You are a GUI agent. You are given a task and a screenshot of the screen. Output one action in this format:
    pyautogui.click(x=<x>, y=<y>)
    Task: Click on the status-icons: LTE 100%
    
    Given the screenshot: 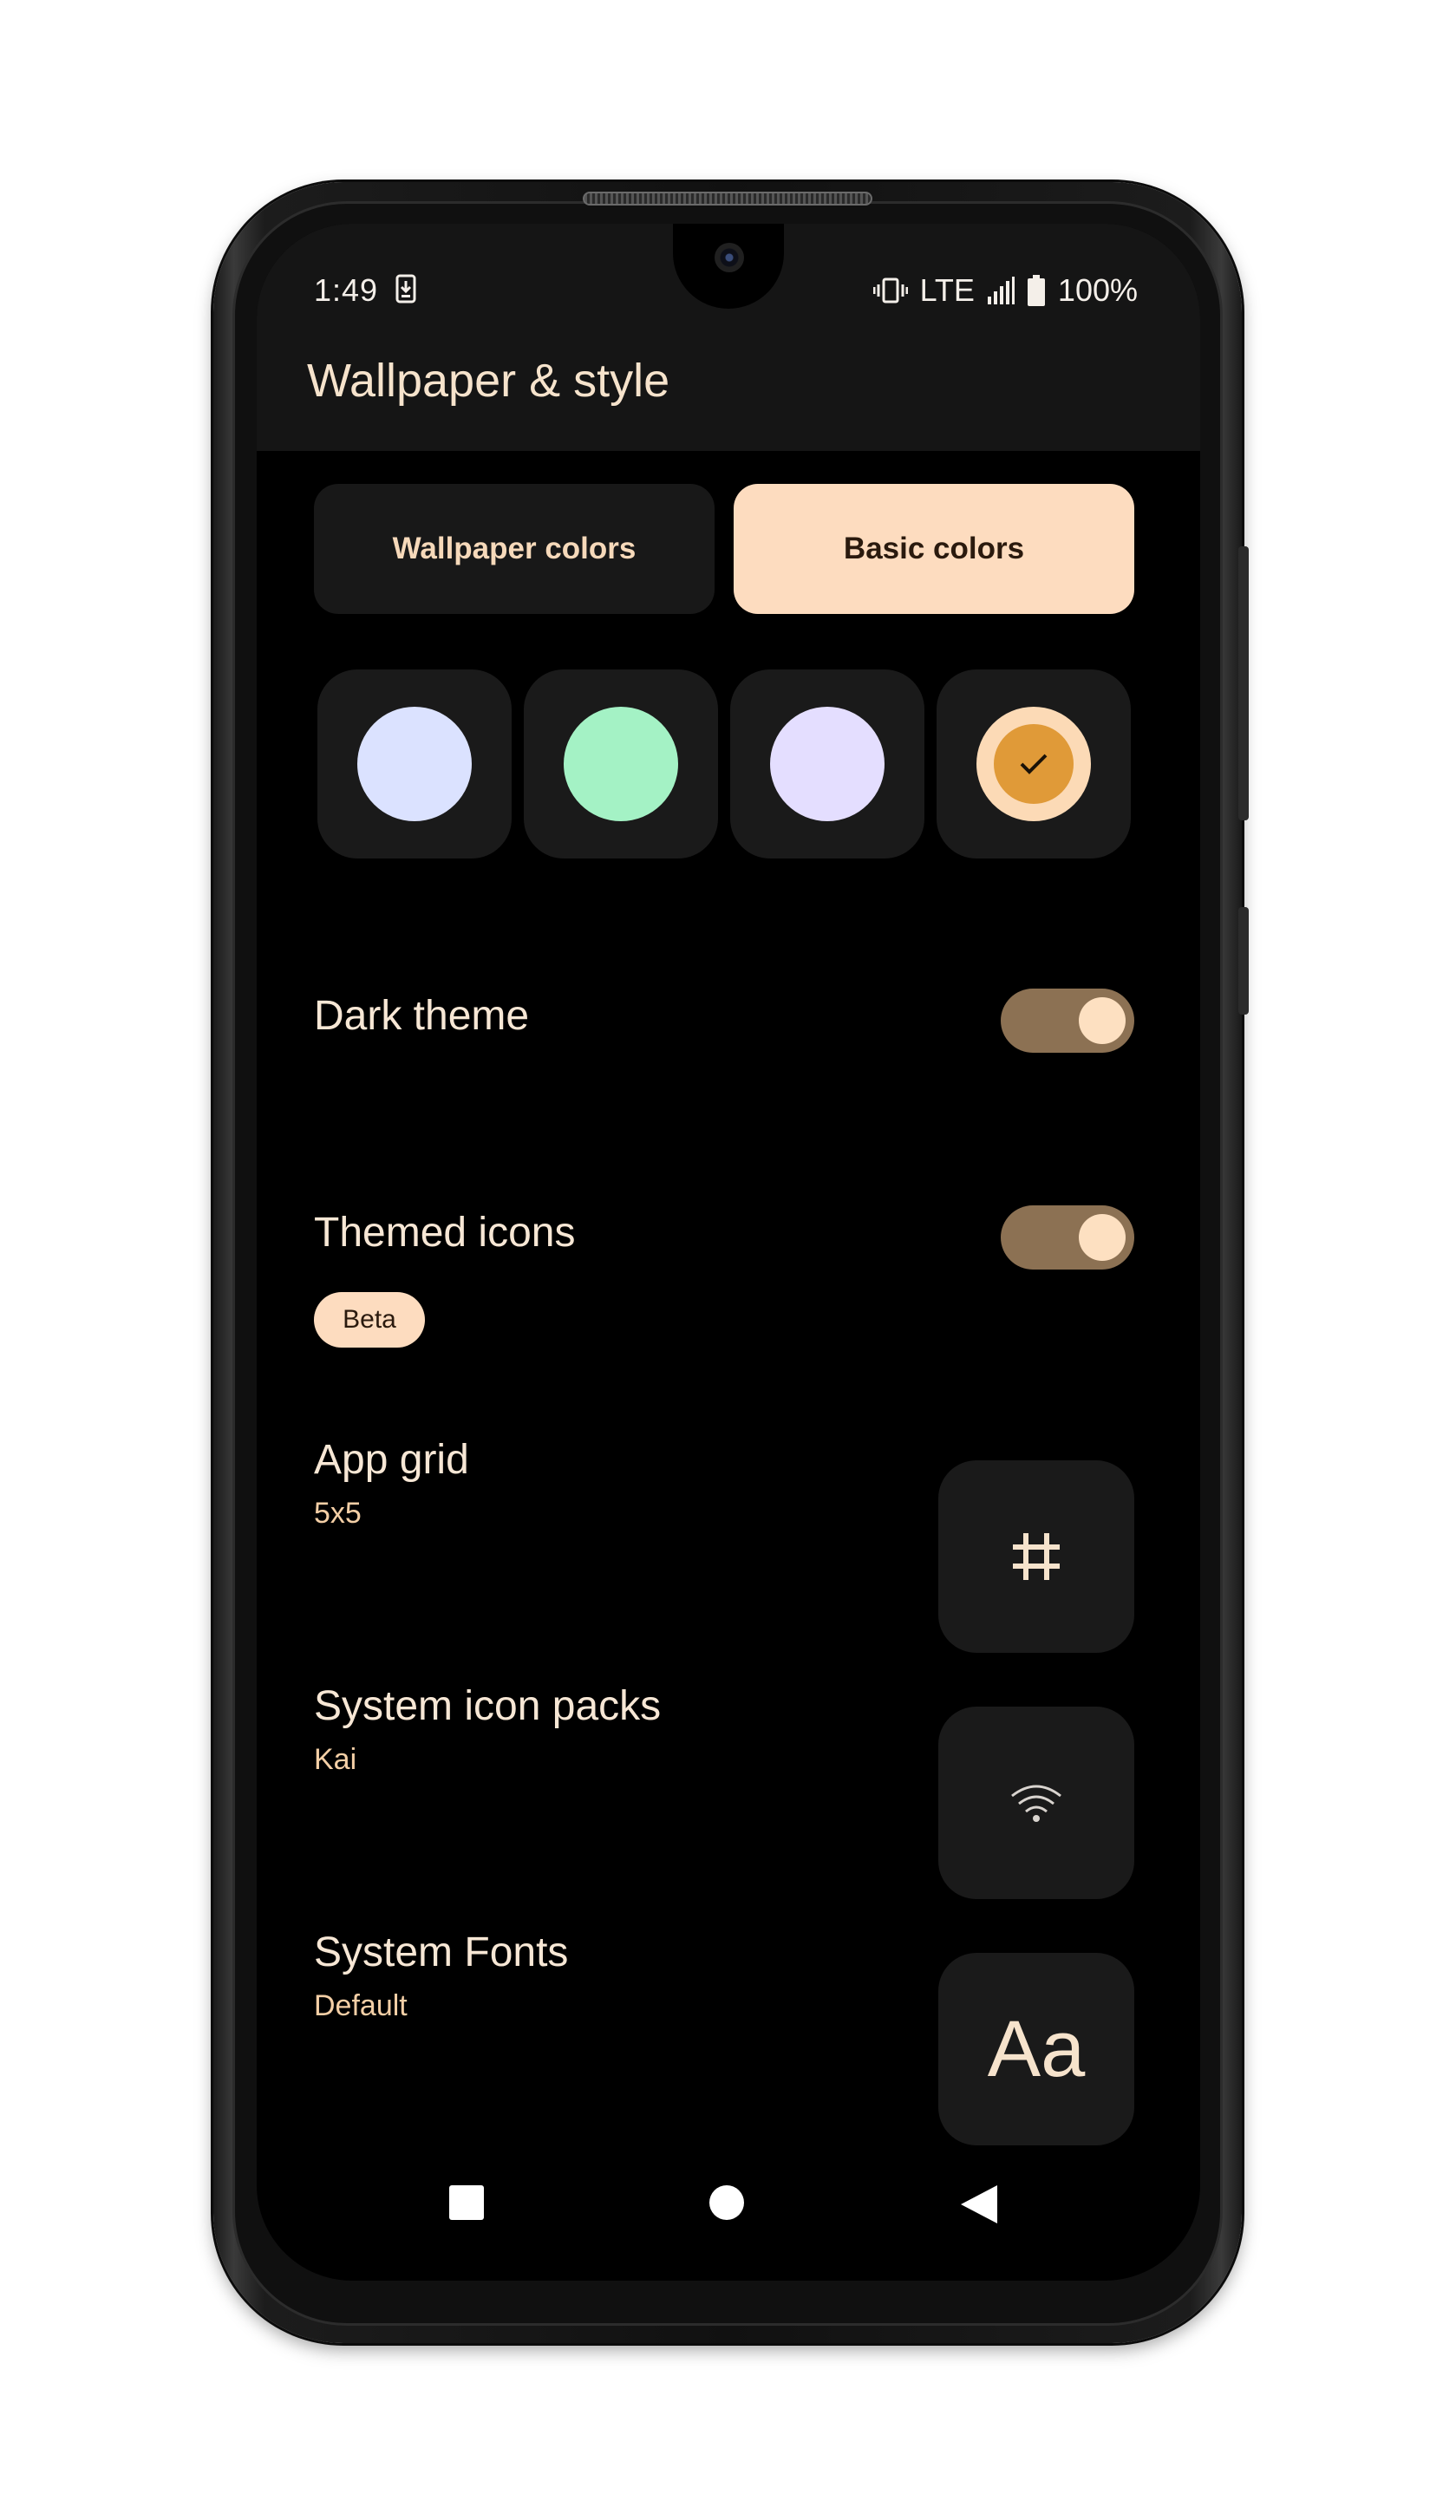 What is the action you would take?
    pyautogui.click(x=1005, y=290)
    